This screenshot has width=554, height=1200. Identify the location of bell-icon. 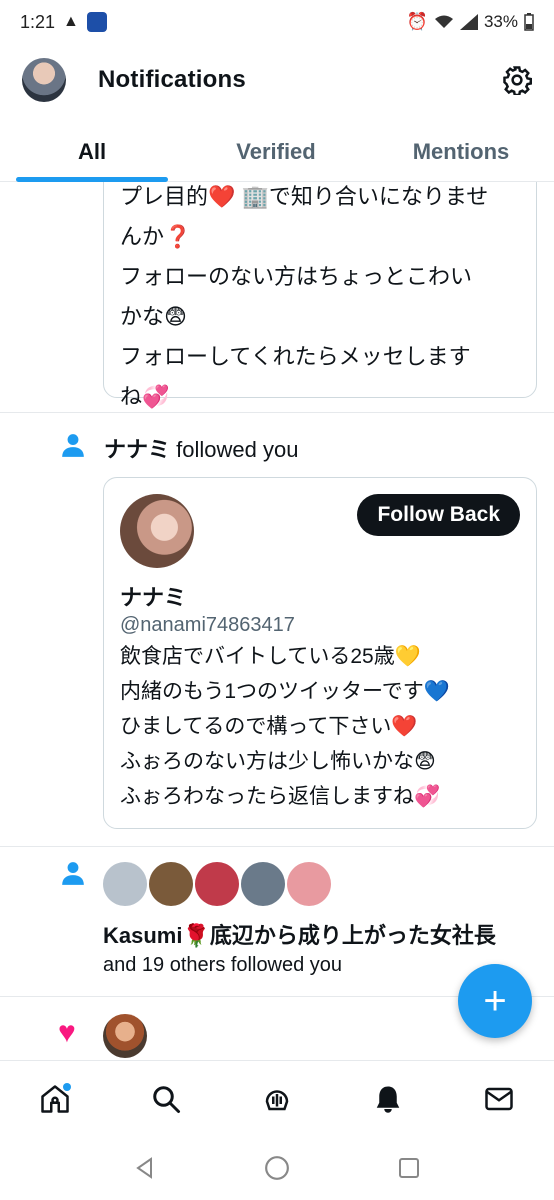
(388, 1099).